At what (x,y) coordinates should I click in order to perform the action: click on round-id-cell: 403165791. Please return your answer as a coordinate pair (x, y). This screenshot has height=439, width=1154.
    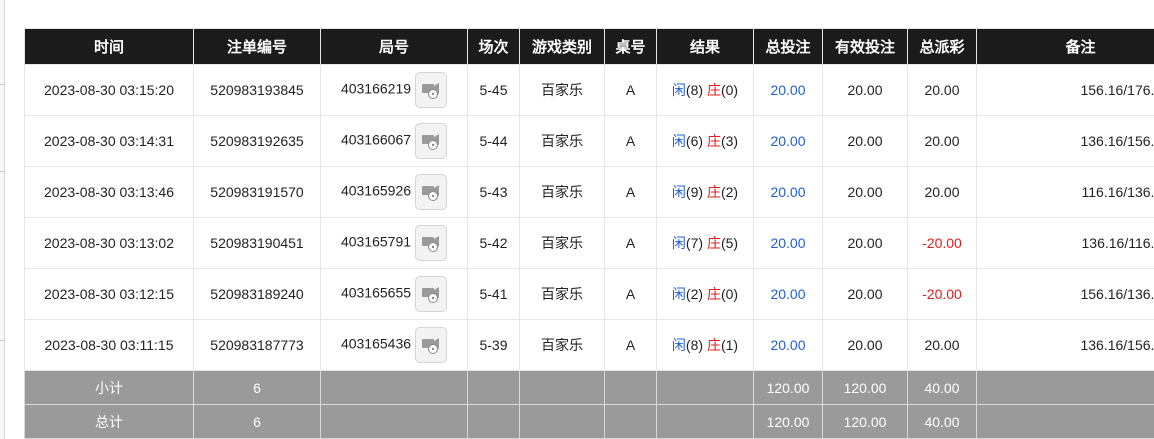
    Looking at the image, I should click on (394, 243).